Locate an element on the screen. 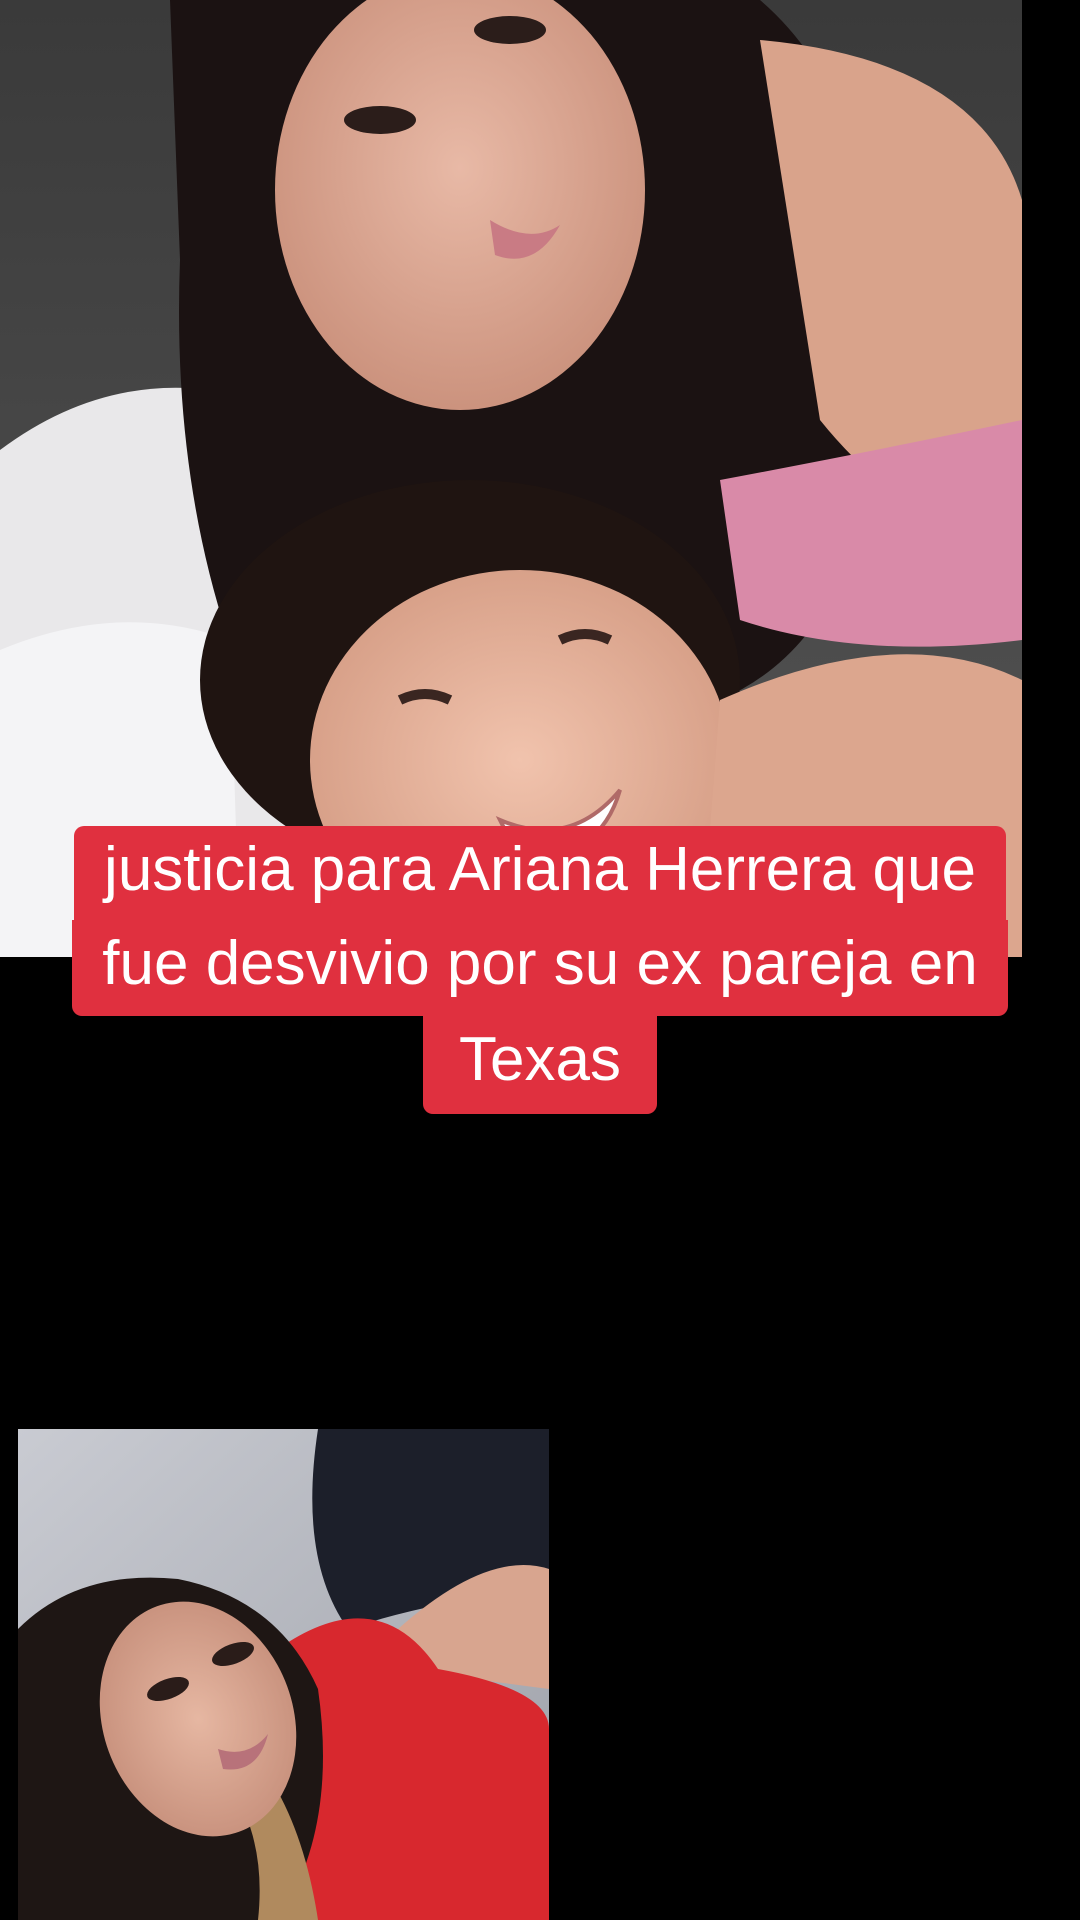 This screenshot has width=1080, height=1920. caption-text-3: Texas is located at coordinates (540, 1065).